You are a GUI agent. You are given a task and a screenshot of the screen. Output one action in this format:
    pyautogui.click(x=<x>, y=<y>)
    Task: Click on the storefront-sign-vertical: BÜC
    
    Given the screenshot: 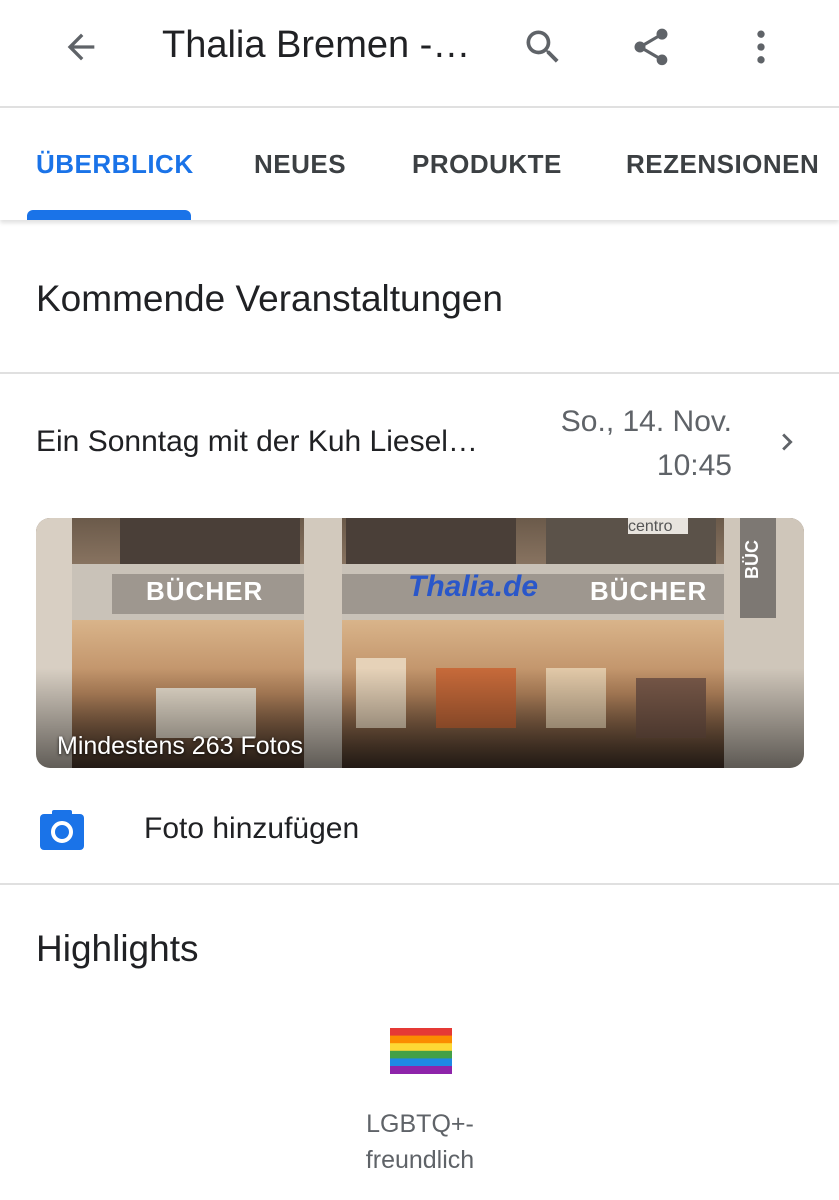 What is the action you would take?
    pyautogui.click(x=752, y=559)
    